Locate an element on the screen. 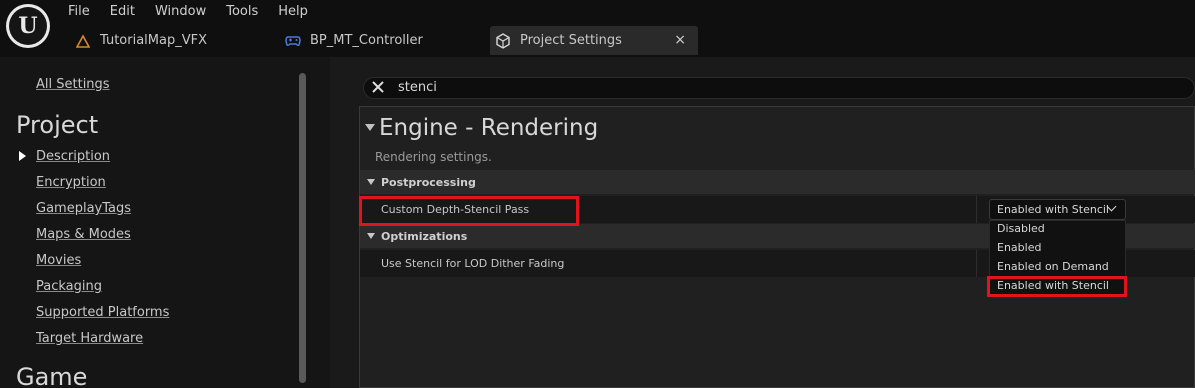  search-input is located at coordinates (779, 88).